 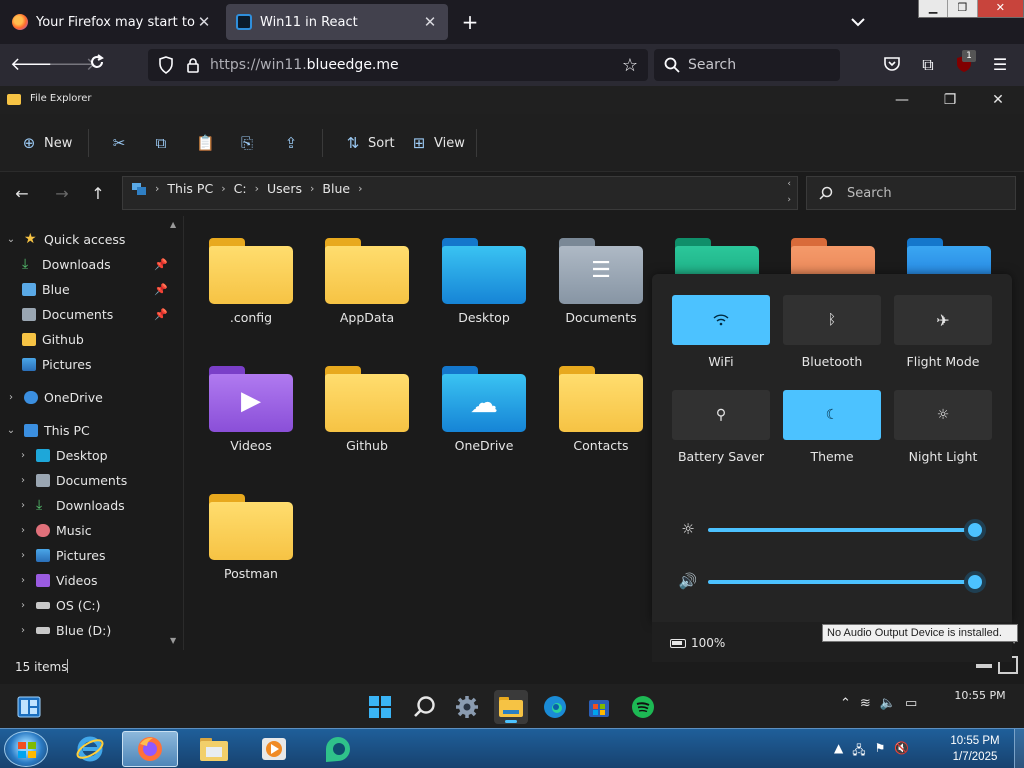 I want to click on store-button, so click(x=599, y=707).